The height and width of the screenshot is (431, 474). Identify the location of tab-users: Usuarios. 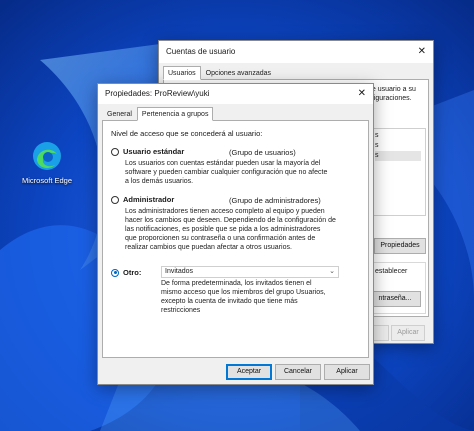
(182, 73).